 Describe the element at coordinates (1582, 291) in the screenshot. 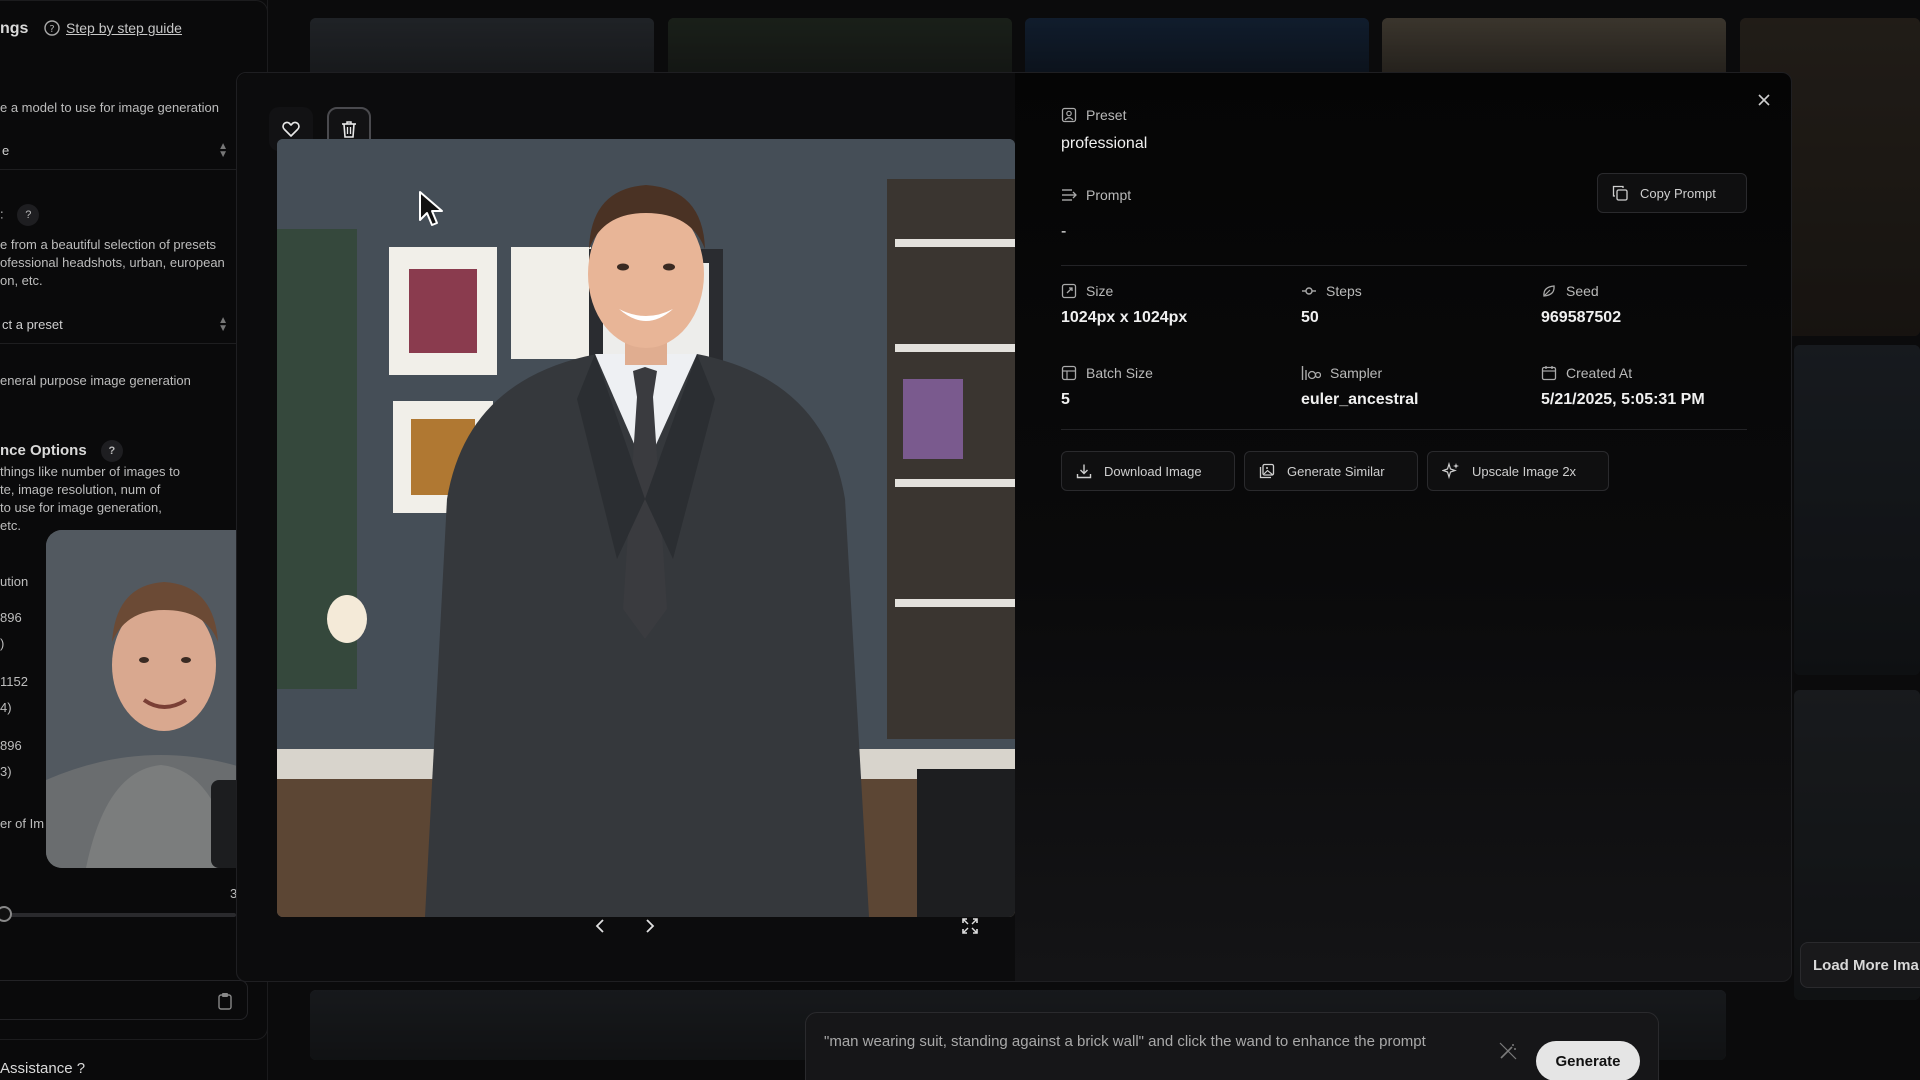

I see `seed-label-text: Seed` at that location.